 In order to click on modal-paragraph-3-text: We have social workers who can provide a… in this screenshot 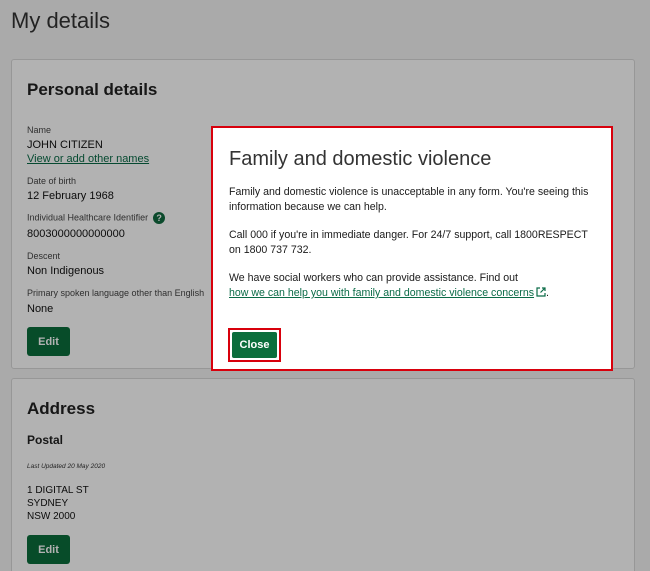, I will do `click(373, 278)`.